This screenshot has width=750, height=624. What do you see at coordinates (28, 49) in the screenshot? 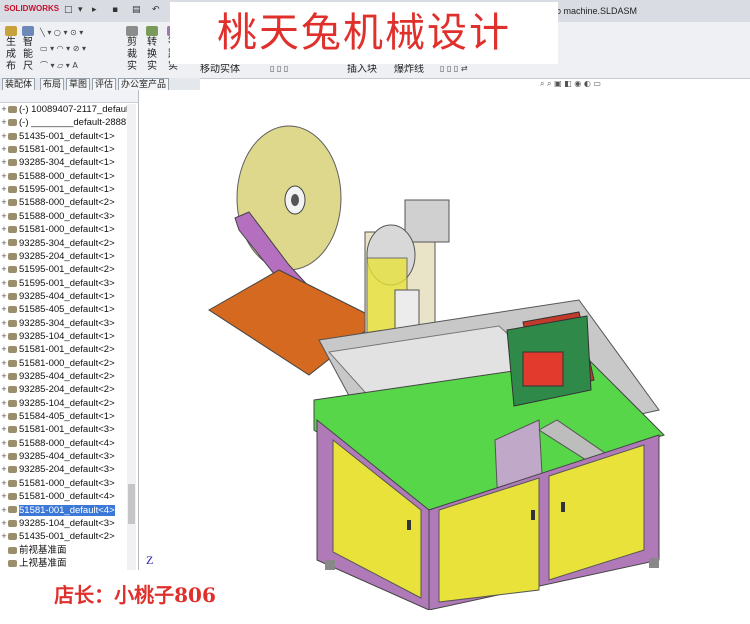
I see `tool-smart-dim: 智能尺` at bounding box center [28, 49].